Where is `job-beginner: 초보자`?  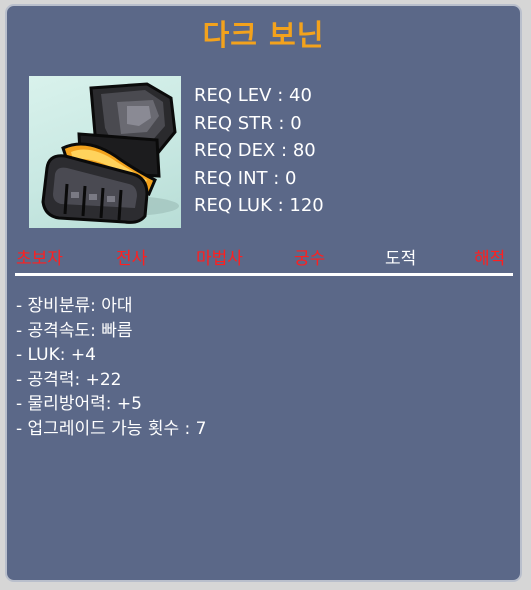 job-beginner: 초보자 is located at coordinates (39, 259).